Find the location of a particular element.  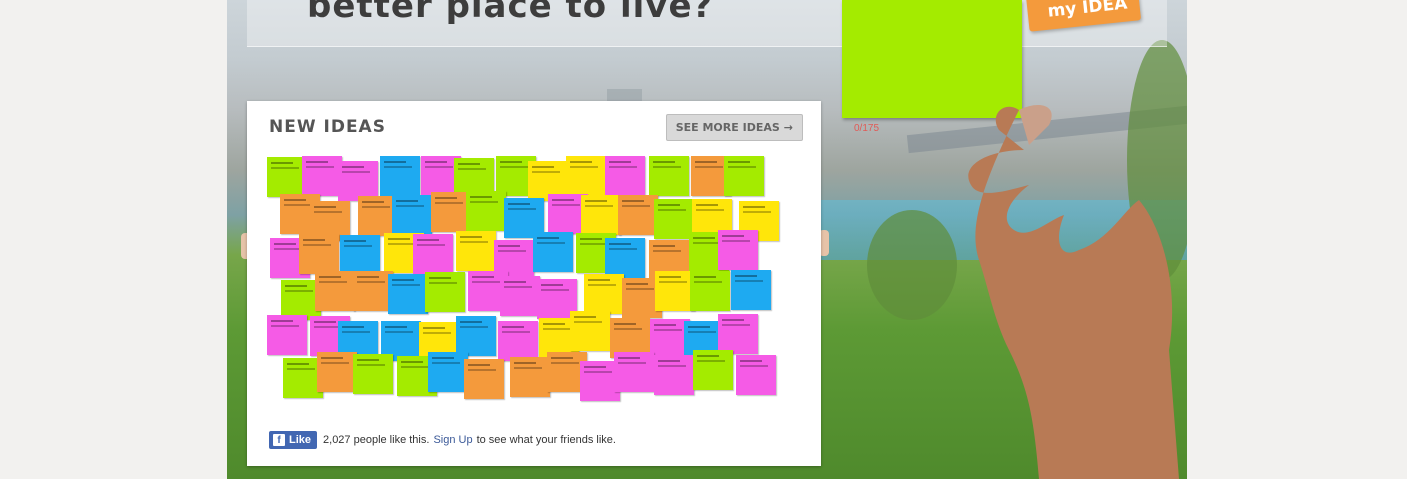

facebook-icon: f is located at coordinates (279, 440).